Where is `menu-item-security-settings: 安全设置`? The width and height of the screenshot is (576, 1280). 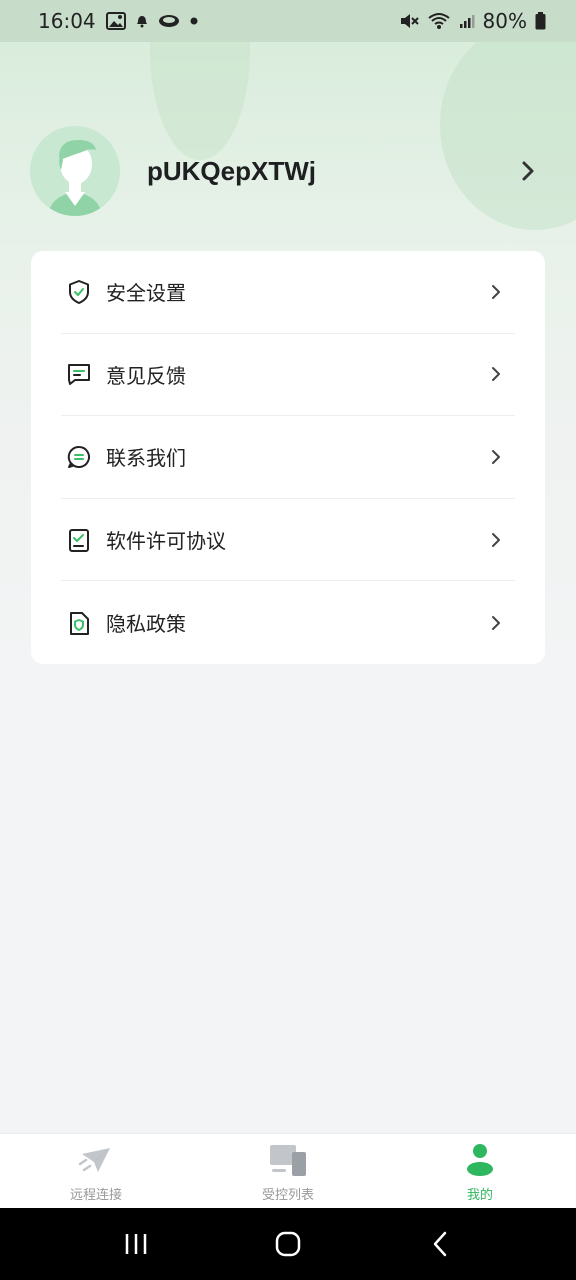
menu-item-security-settings: 安全设置 is located at coordinates (288, 292).